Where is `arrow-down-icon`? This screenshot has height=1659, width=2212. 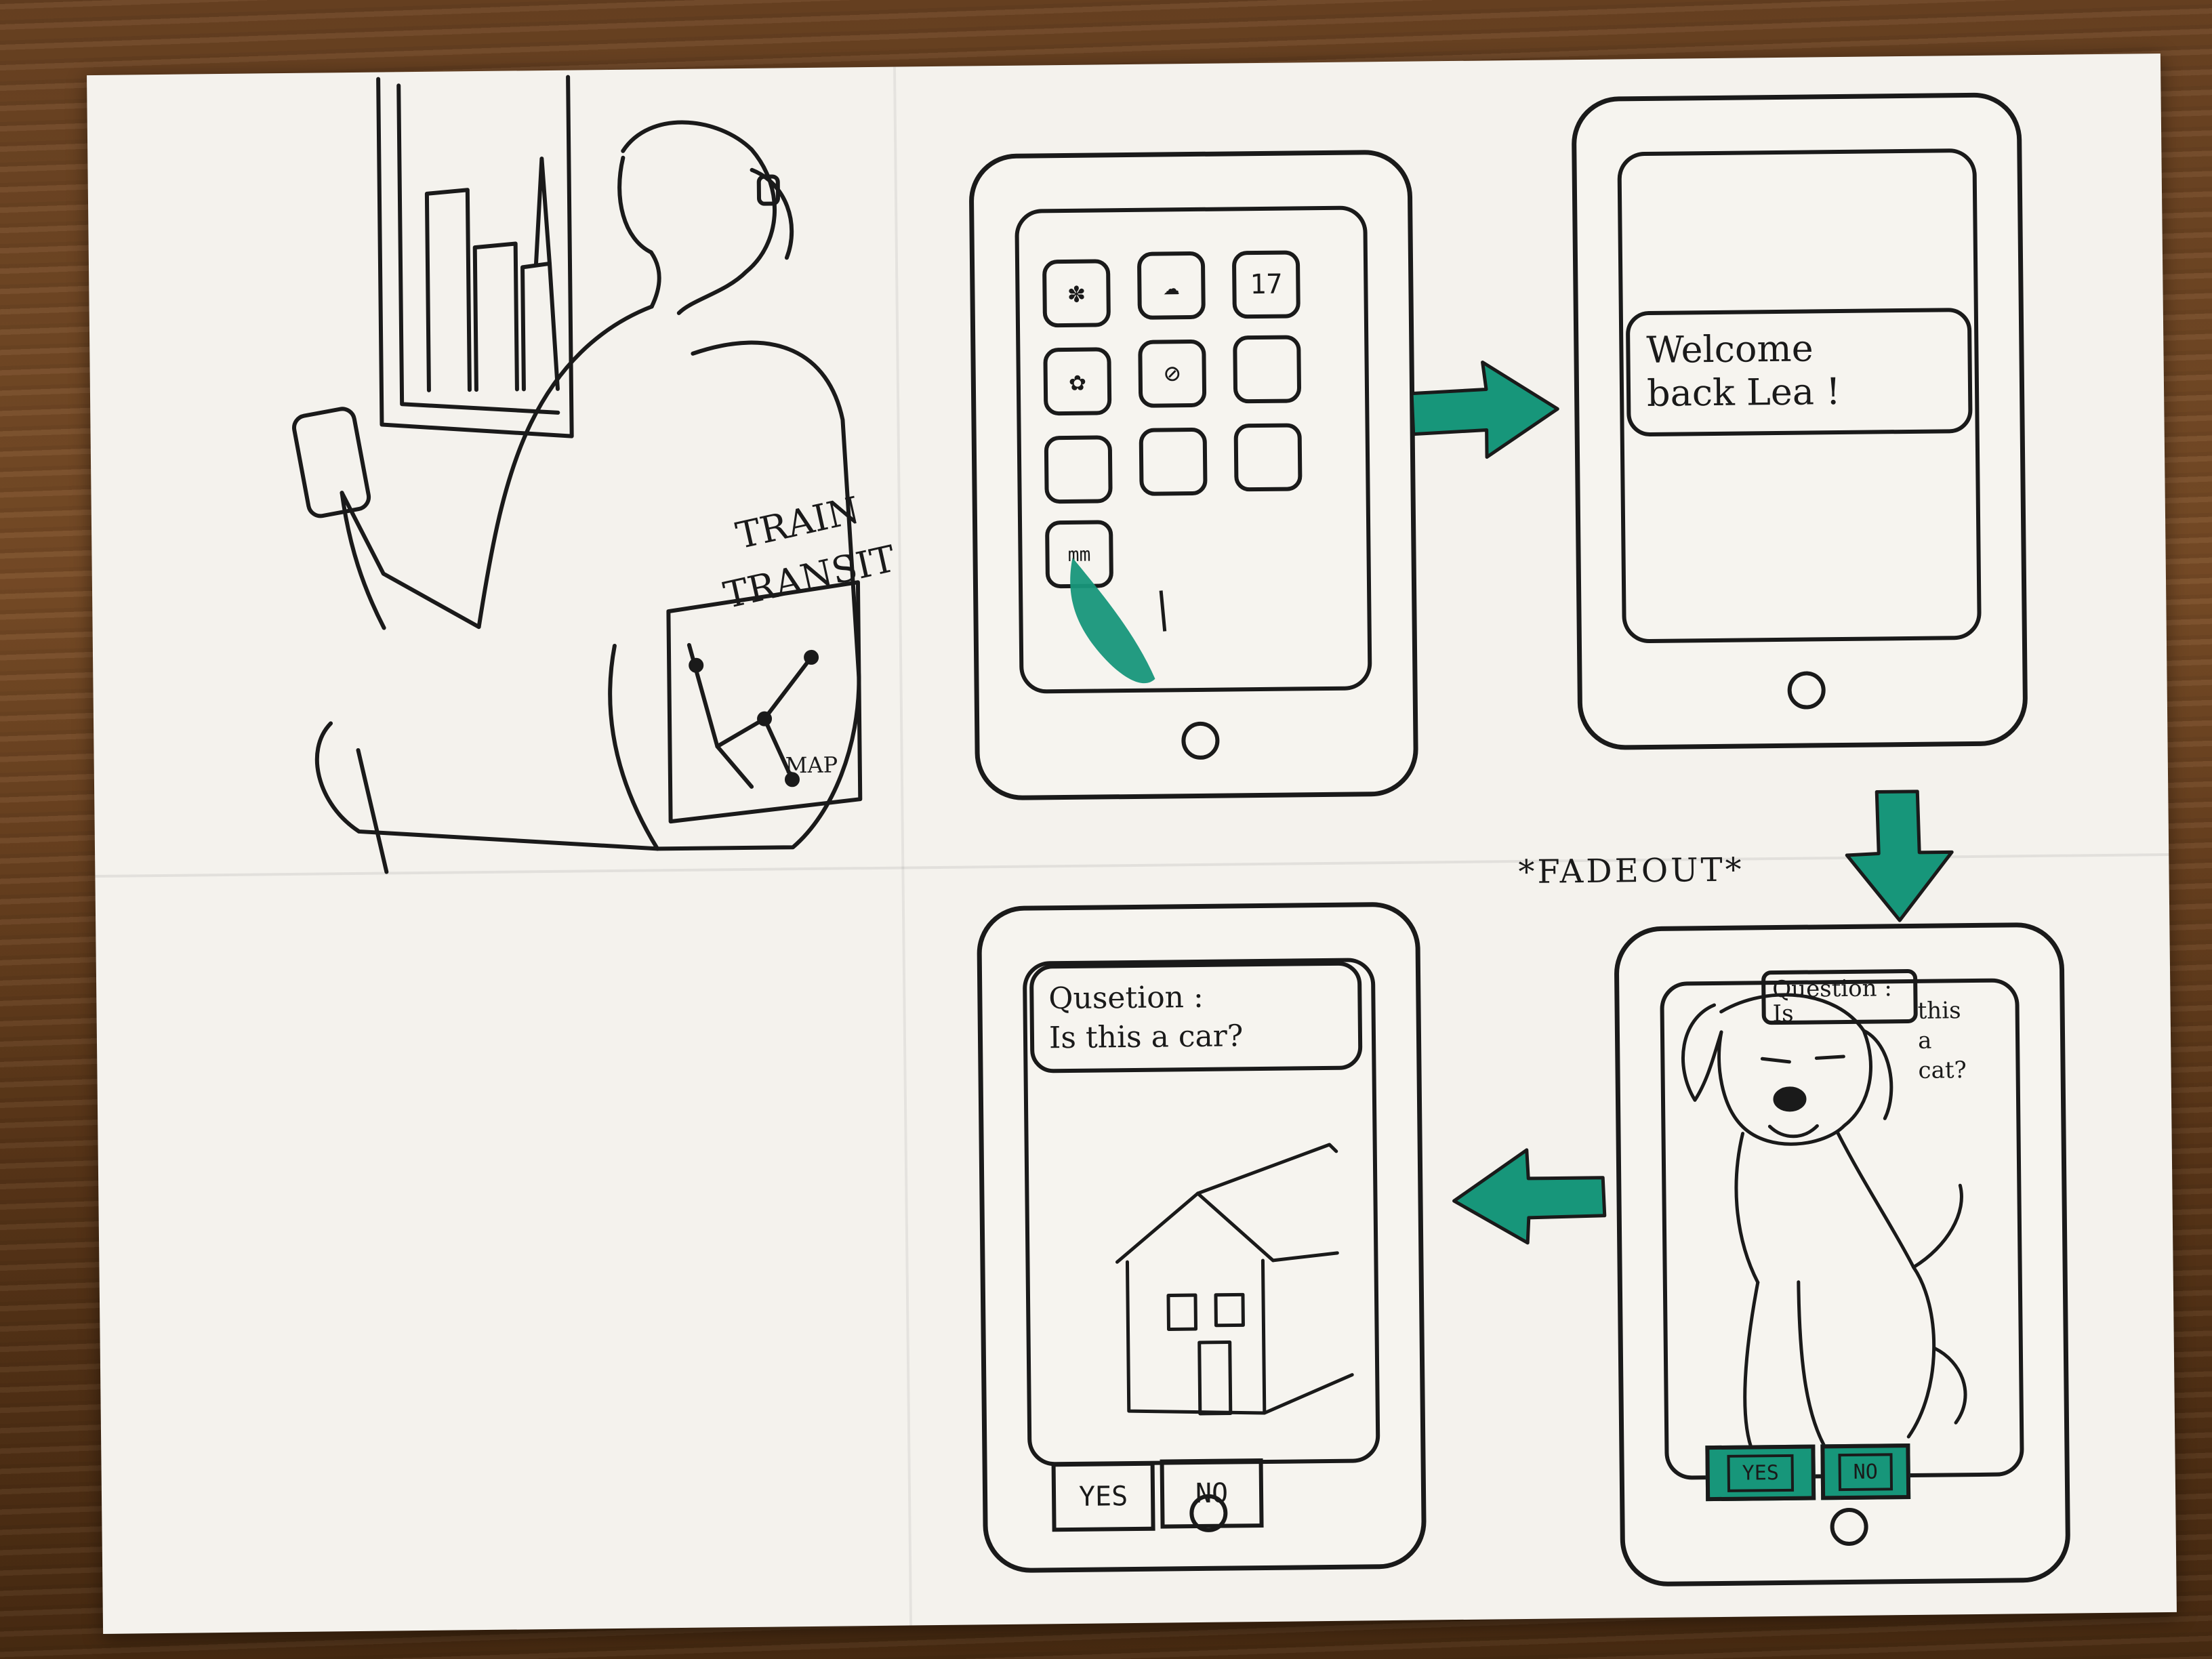
arrow-down-icon is located at coordinates (1900, 856).